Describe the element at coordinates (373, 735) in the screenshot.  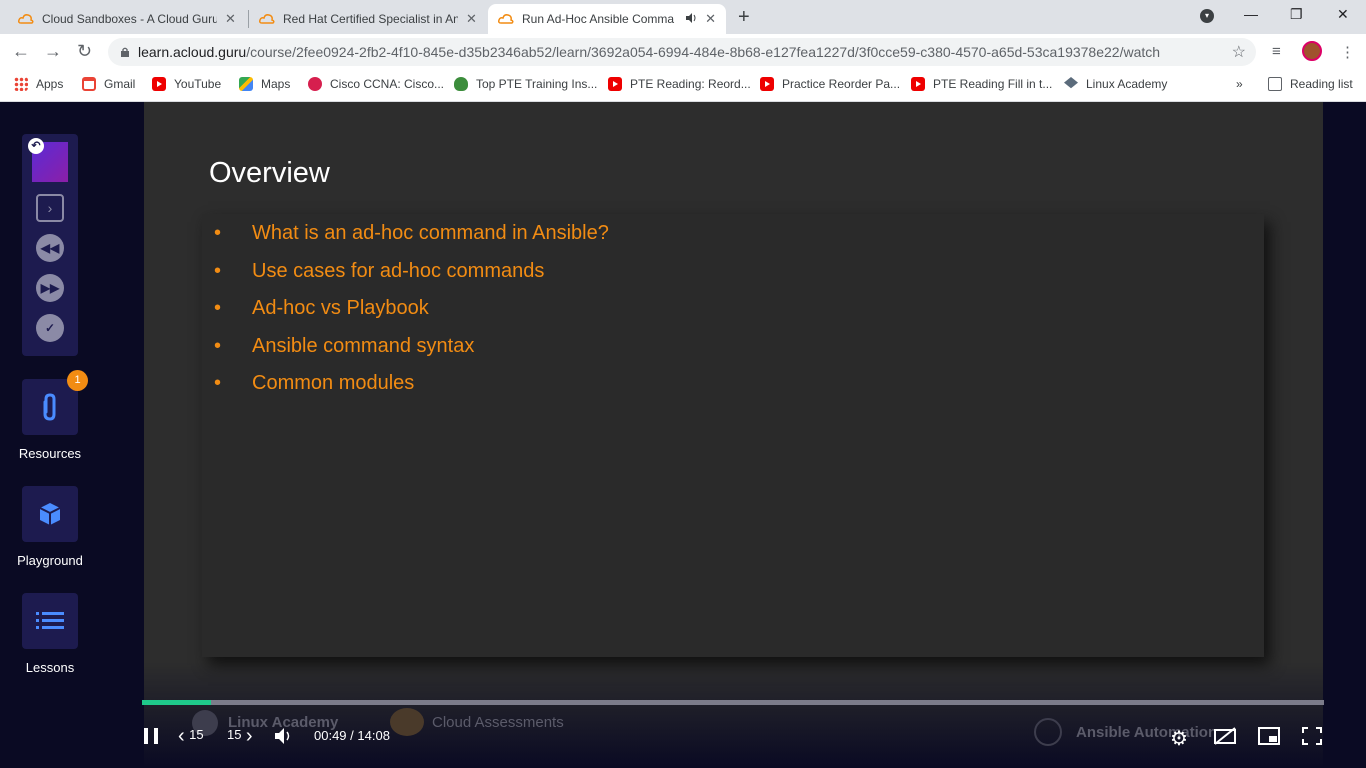
I see `total-duration: 14:08` at that location.